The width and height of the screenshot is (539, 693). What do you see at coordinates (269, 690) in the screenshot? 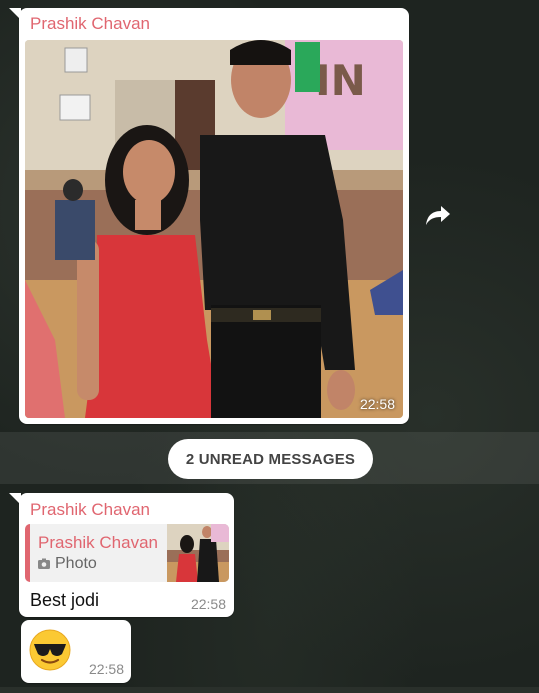
I see `input-bar-edge` at bounding box center [269, 690].